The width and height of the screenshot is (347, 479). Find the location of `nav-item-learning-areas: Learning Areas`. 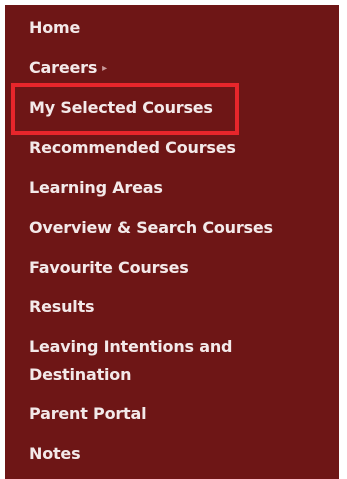

nav-item-learning-areas: Learning Areas is located at coordinates (96, 188).